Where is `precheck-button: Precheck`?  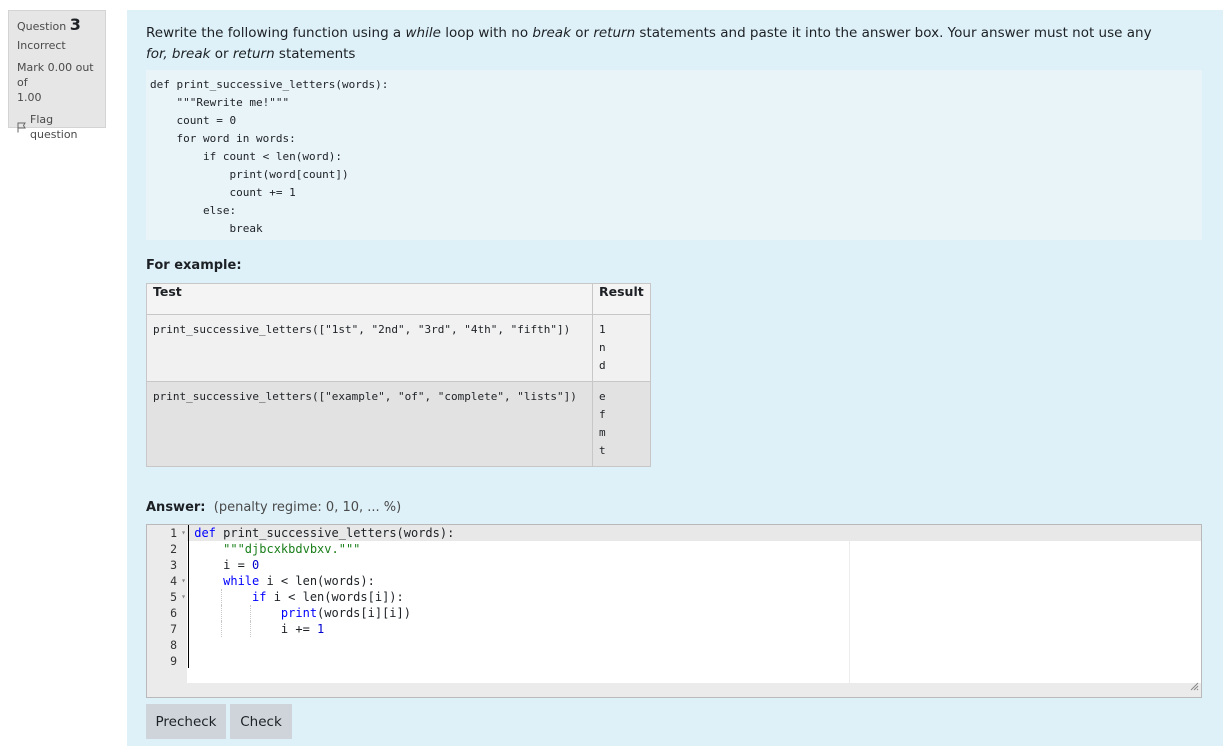
precheck-button: Precheck is located at coordinates (186, 721).